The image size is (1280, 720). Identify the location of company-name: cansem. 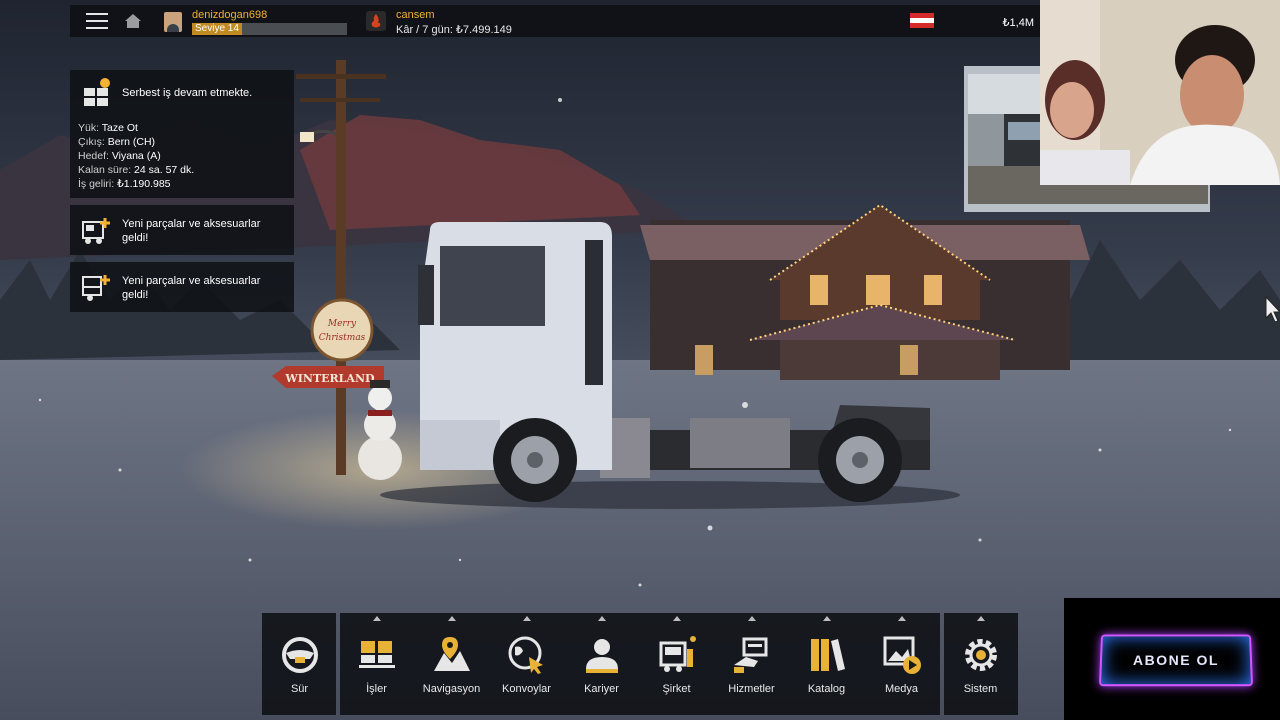
(415, 15).